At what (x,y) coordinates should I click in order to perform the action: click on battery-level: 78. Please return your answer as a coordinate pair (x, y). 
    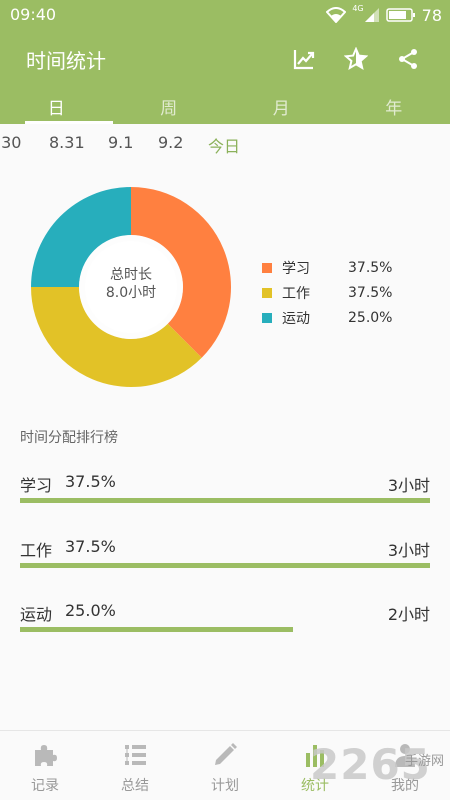
    Looking at the image, I should click on (431, 15).